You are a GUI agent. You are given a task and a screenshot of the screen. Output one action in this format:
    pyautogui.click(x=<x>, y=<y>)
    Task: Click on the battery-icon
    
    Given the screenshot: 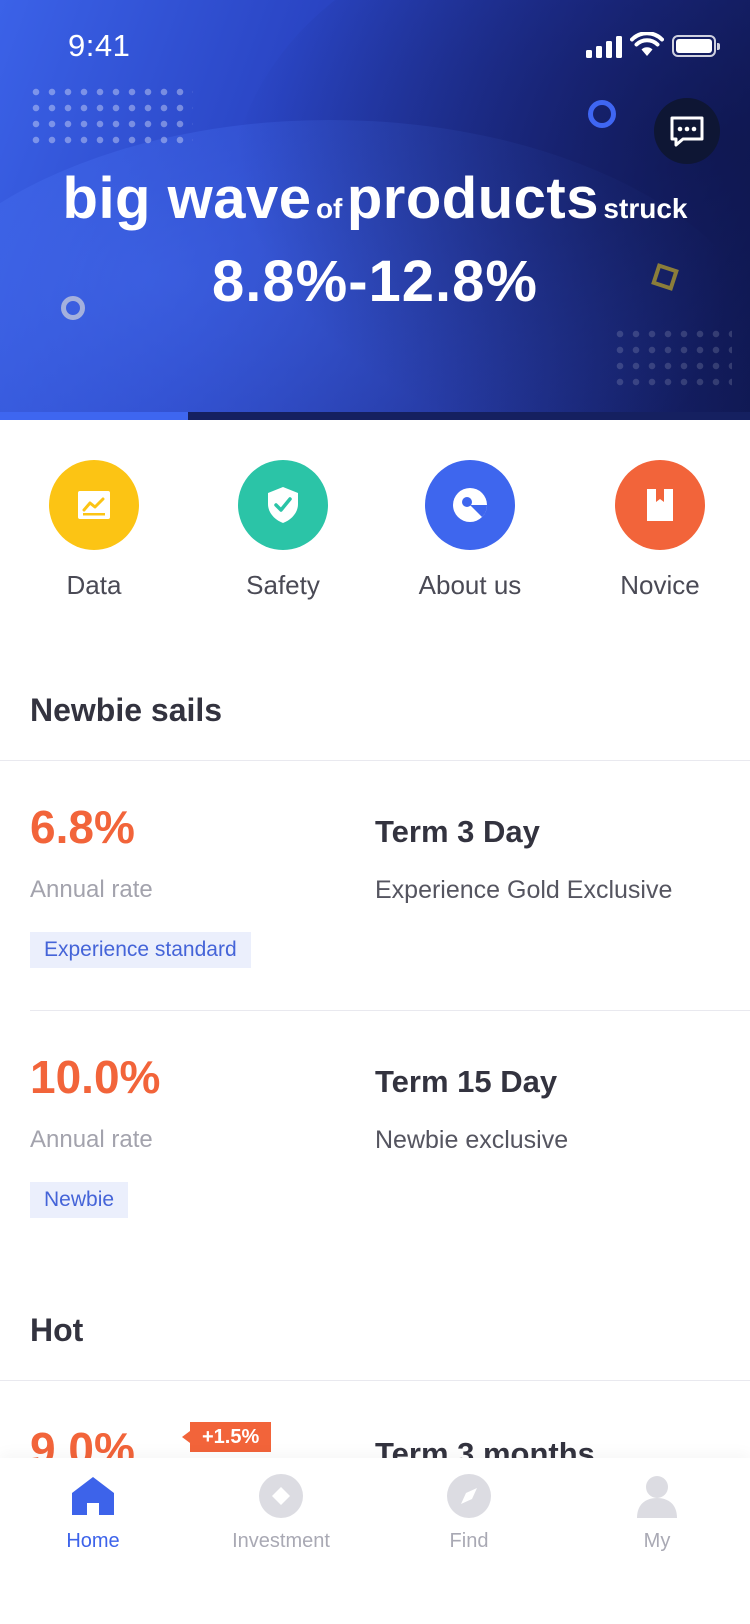 What is the action you would take?
    pyautogui.click(x=696, y=46)
    